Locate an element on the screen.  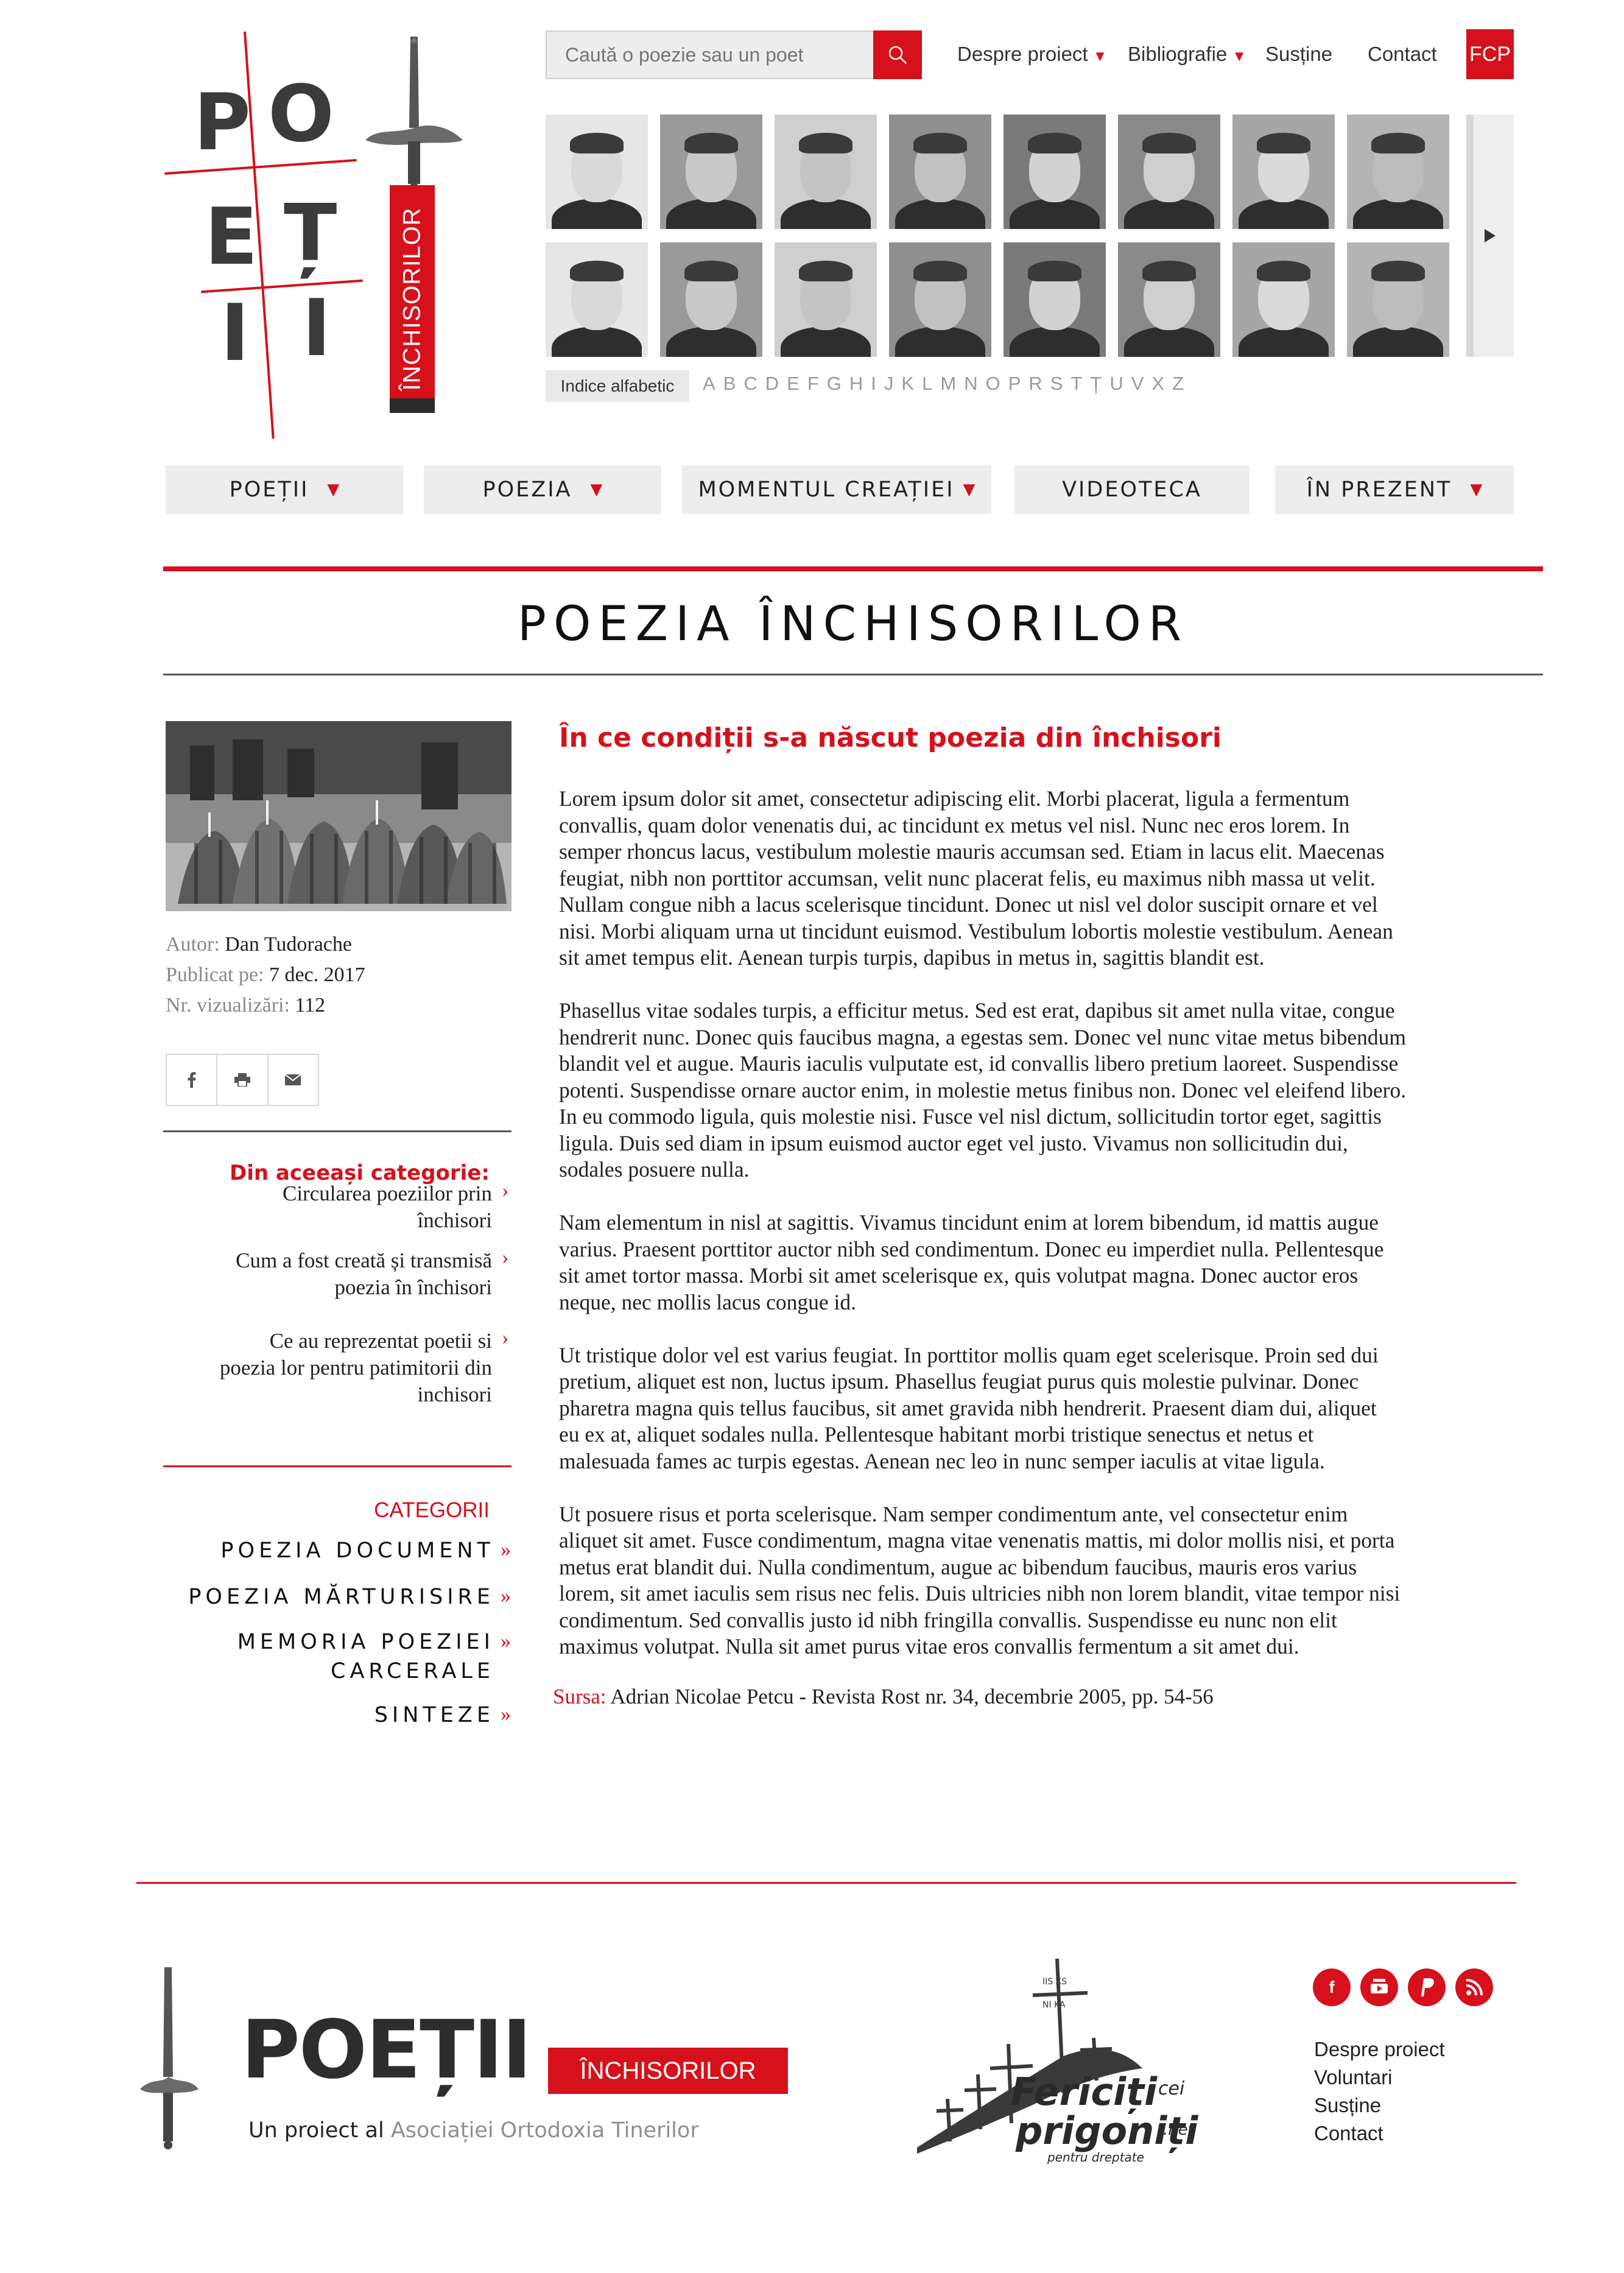
share-email-button is located at coordinates (293, 1080).